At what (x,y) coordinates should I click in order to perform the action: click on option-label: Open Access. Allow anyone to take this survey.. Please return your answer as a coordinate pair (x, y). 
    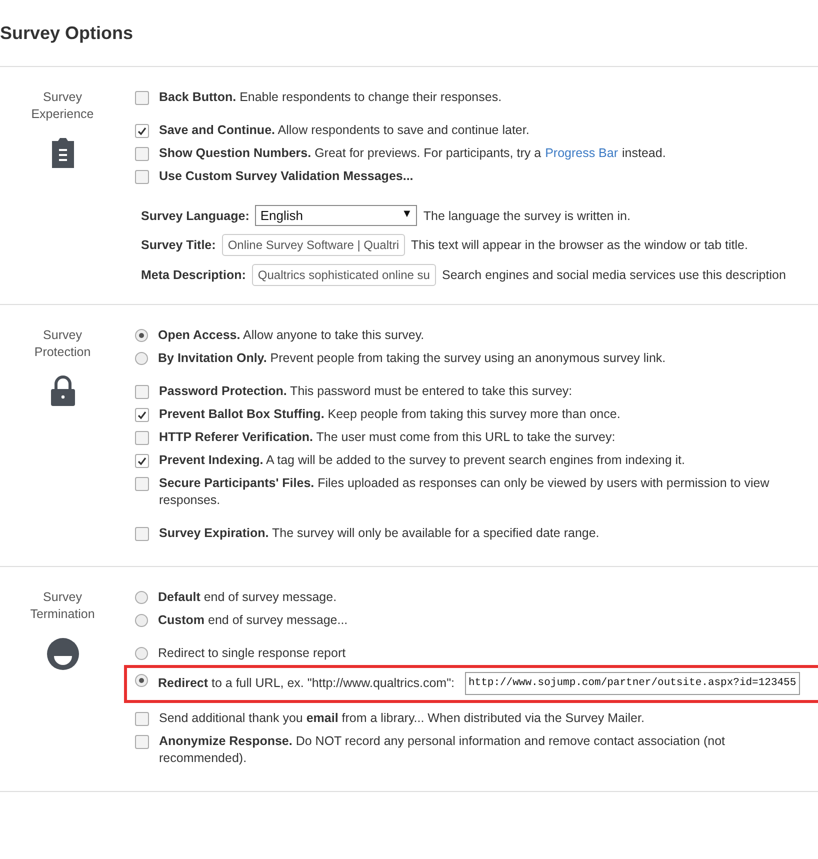
    Looking at the image, I should click on (291, 335).